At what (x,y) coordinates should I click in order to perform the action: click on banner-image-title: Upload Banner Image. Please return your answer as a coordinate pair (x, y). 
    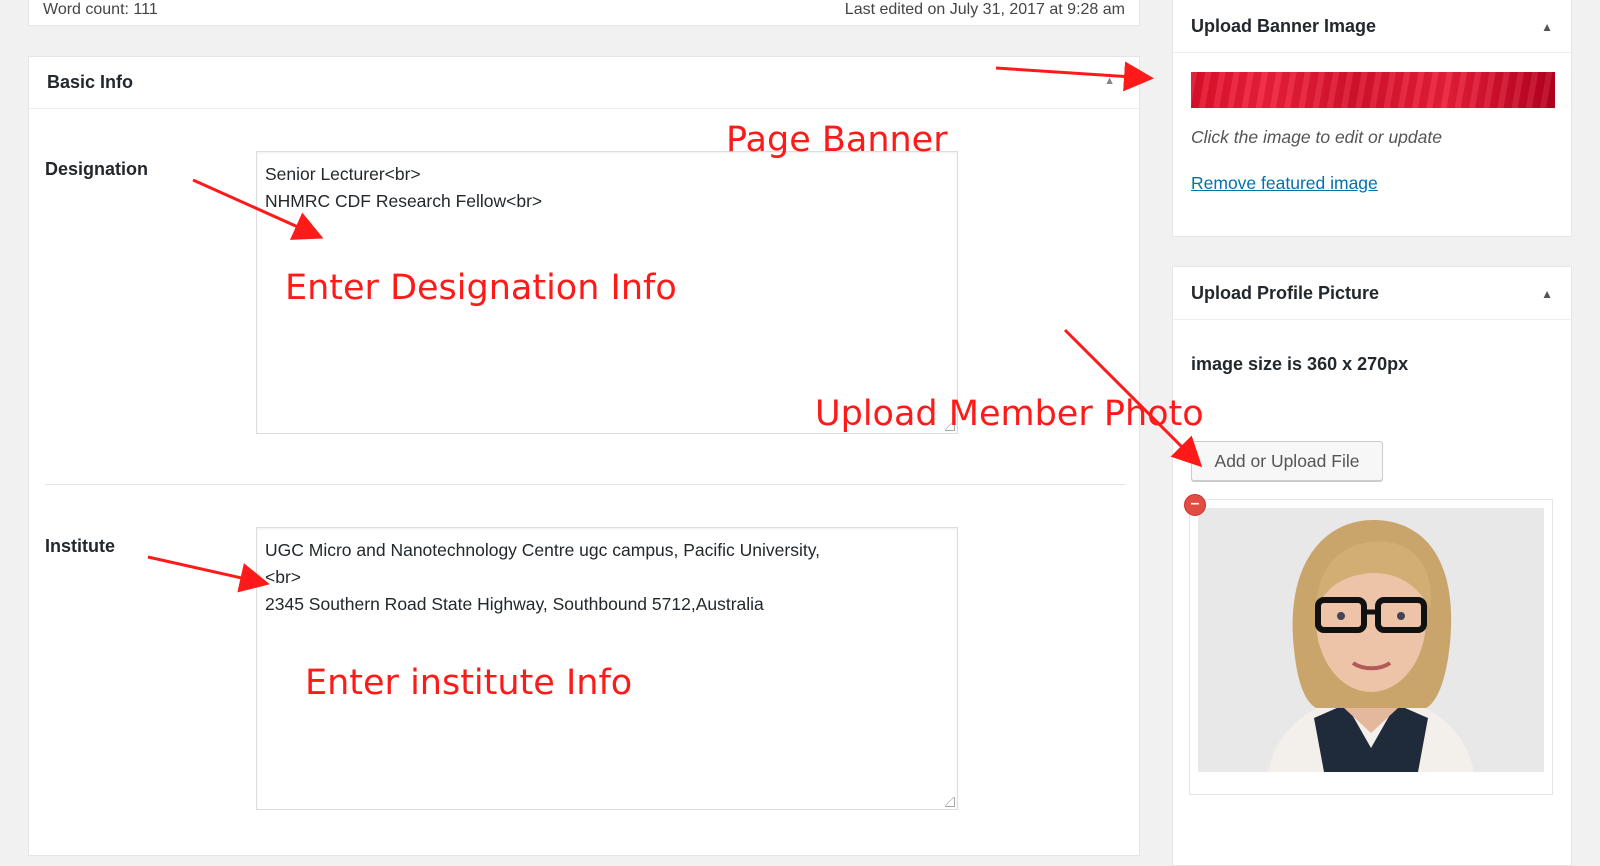
    Looking at the image, I should click on (1284, 26).